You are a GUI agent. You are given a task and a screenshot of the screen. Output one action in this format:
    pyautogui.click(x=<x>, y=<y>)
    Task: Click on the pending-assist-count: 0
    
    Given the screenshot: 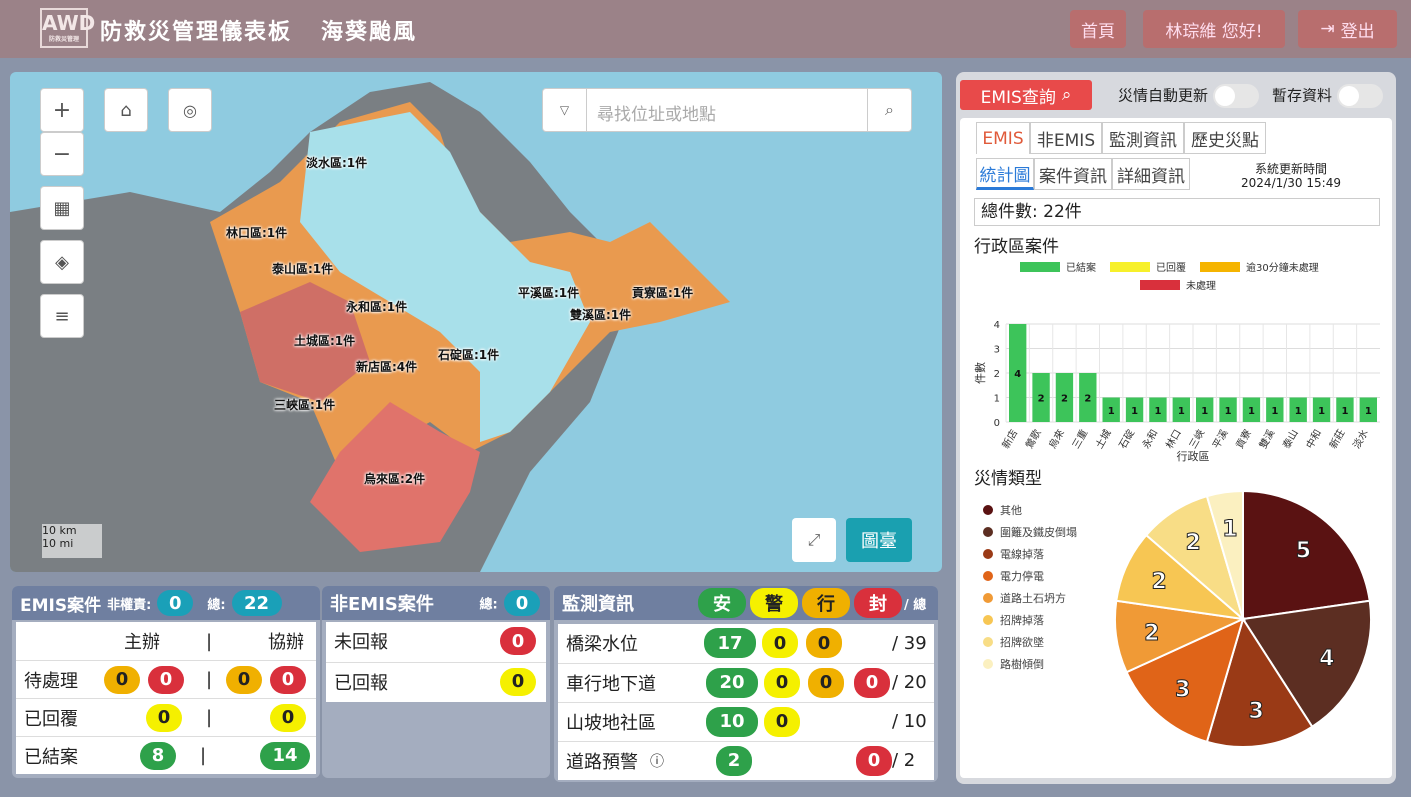 What is the action you would take?
    pyautogui.click(x=244, y=679)
    